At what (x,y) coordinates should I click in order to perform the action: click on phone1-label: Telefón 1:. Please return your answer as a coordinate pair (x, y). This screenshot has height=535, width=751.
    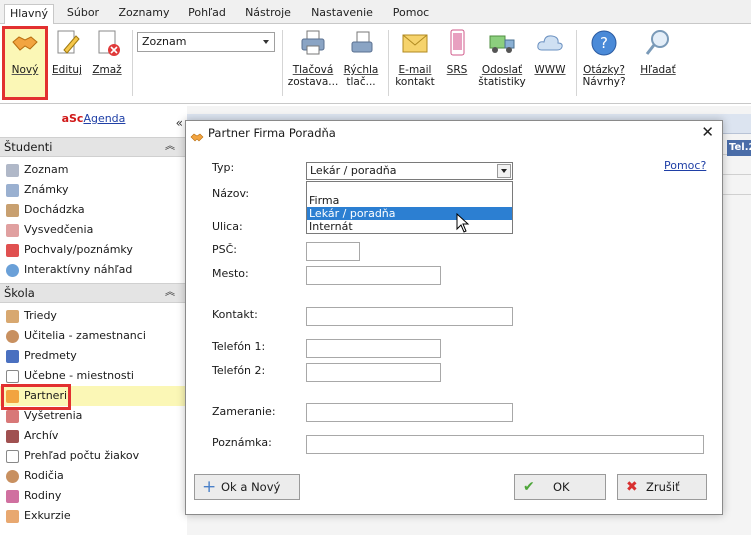
    Looking at the image, I should click on (239, 346).